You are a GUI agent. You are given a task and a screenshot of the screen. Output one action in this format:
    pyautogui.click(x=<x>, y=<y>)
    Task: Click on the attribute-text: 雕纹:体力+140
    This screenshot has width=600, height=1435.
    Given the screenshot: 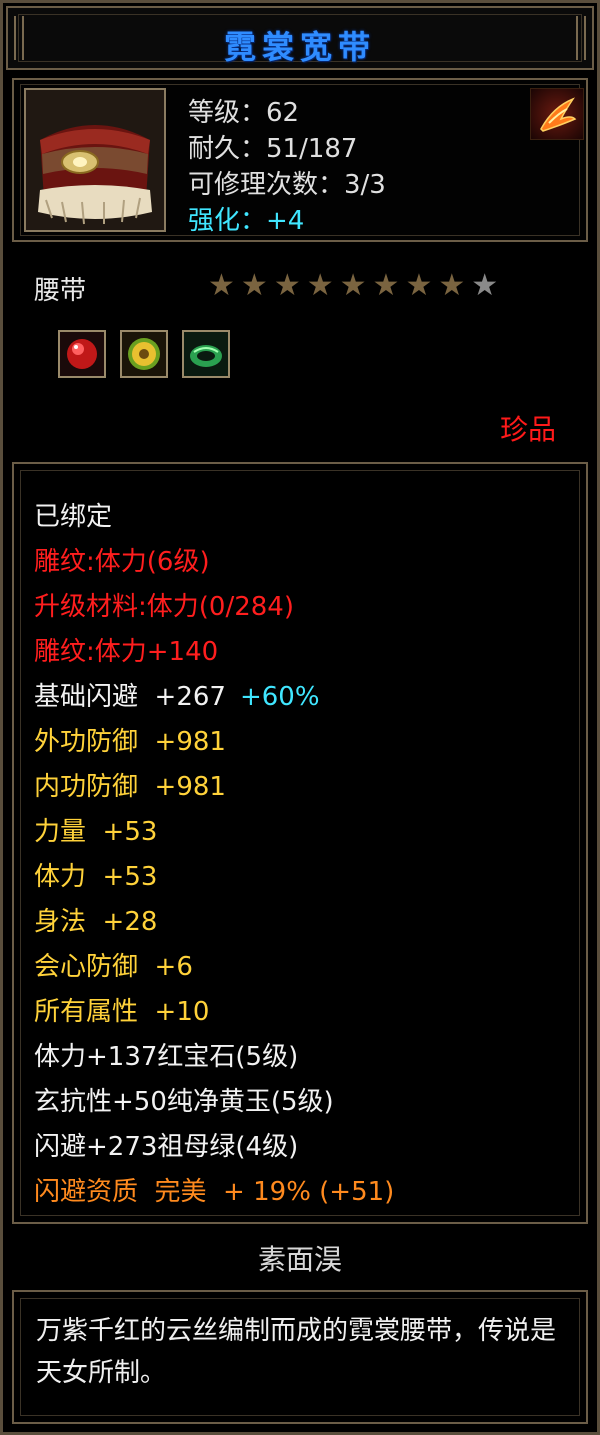 What is the action you would take?
    pyautogui.click(x=126, y=652)
    